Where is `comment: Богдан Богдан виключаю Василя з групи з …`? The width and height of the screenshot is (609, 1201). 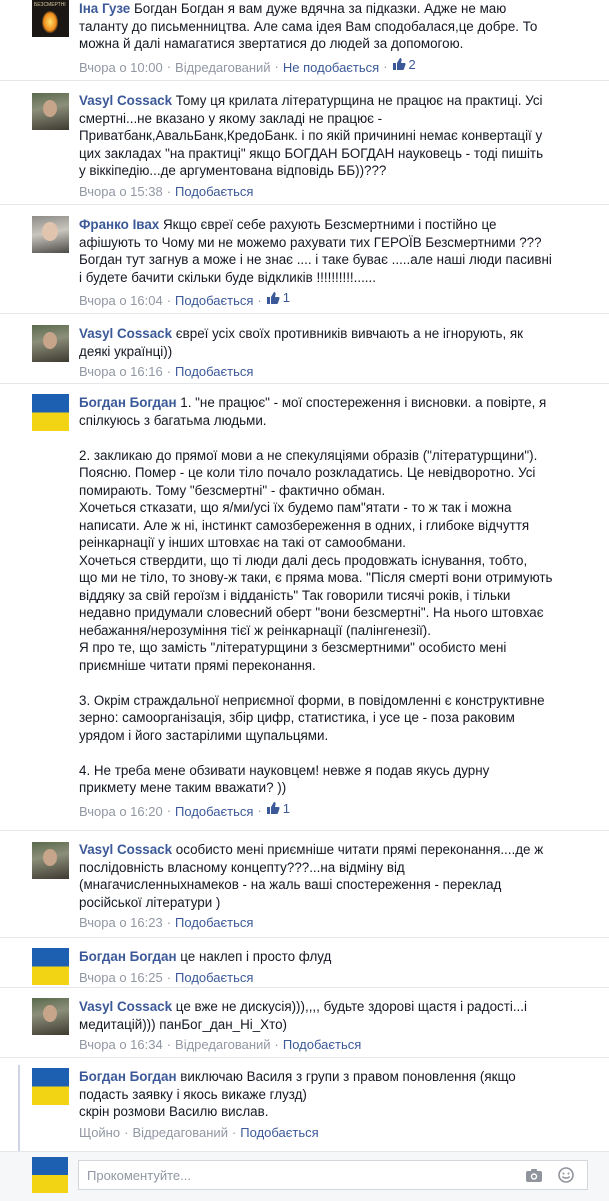
comment: Богдан Богдан виключаю Василя з групи з … is located at coordinates (304, 1098).